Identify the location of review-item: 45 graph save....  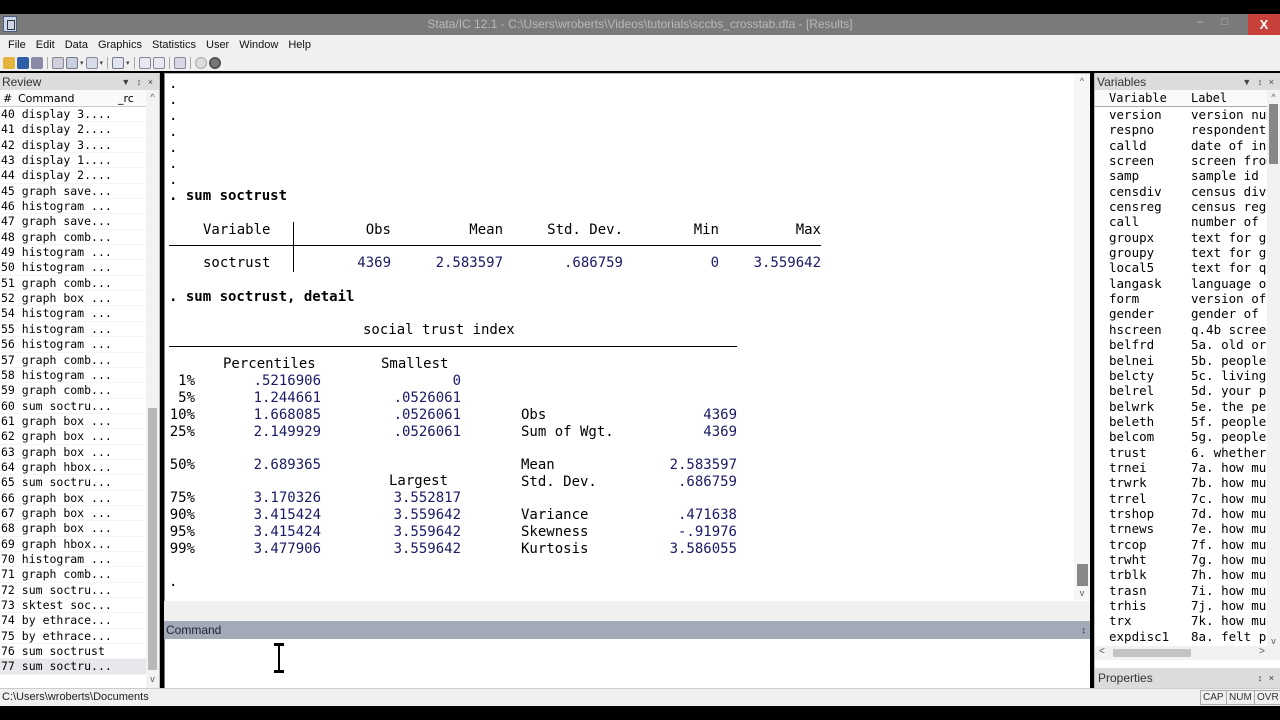
(73, 192).